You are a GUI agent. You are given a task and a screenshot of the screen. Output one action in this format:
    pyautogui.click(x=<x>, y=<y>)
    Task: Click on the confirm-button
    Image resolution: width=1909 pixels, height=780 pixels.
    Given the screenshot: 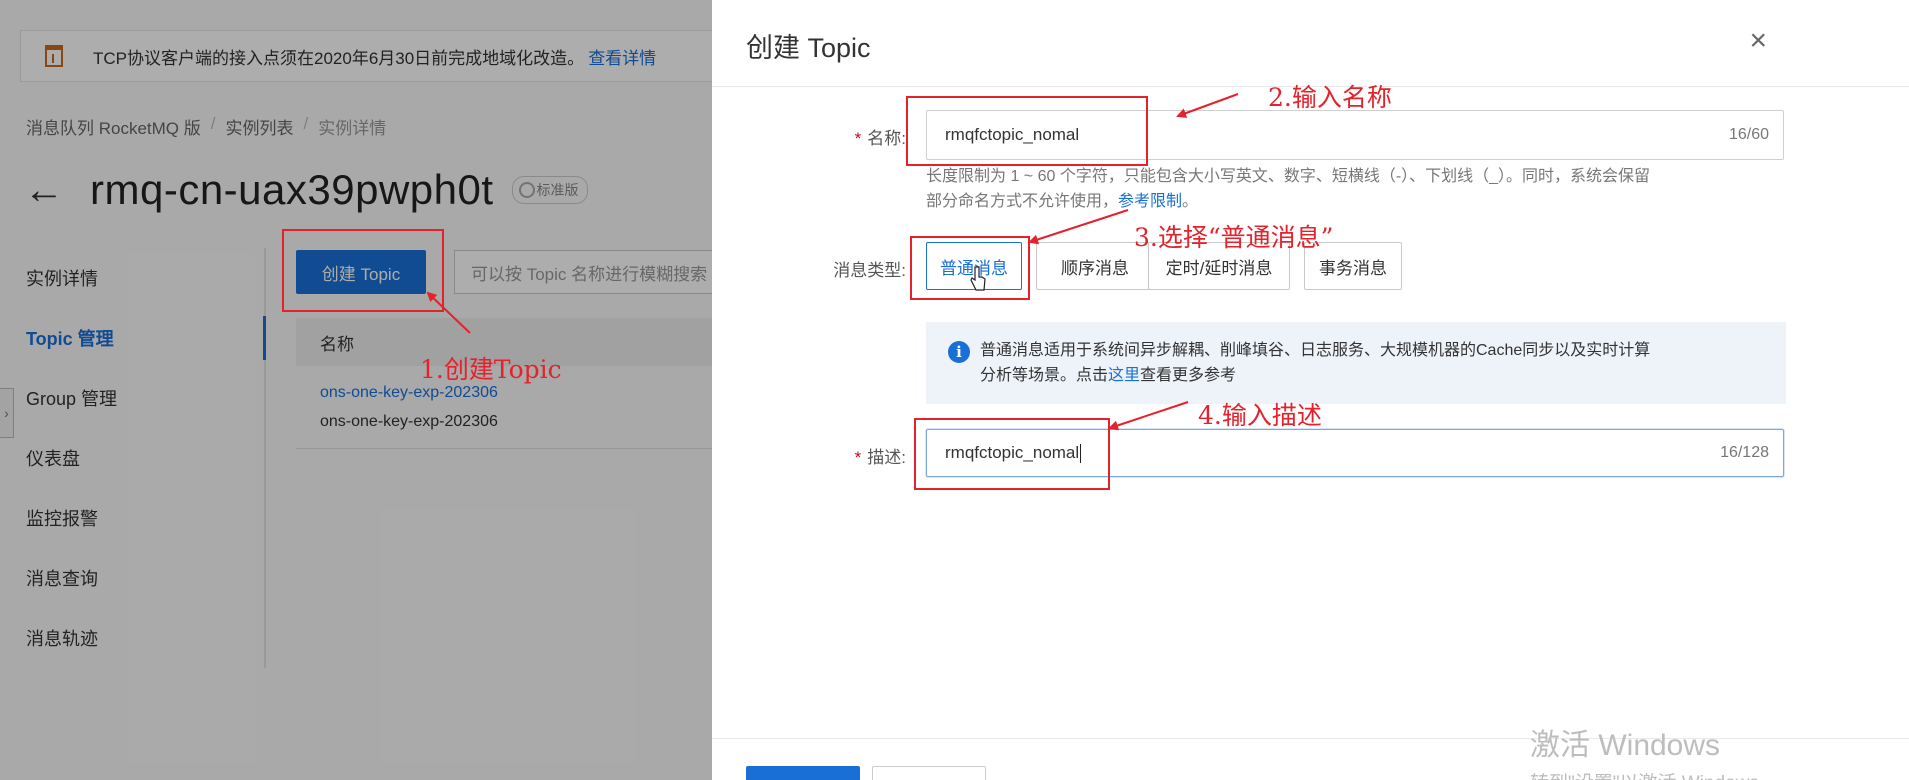 What is the action you would take?
    pyautogui.click(x=803, y=773)
    